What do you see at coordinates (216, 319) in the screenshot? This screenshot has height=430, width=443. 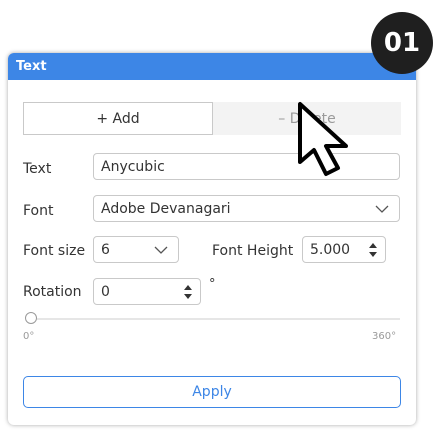 I see `rotation-slider-track` at bounding box center [216, 319].